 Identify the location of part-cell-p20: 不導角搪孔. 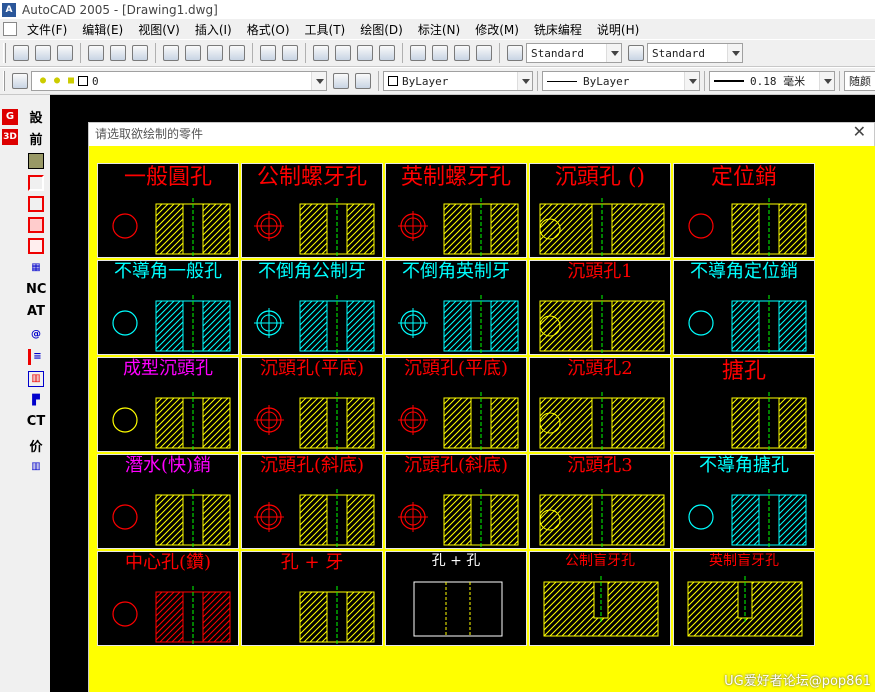
(744, 501).